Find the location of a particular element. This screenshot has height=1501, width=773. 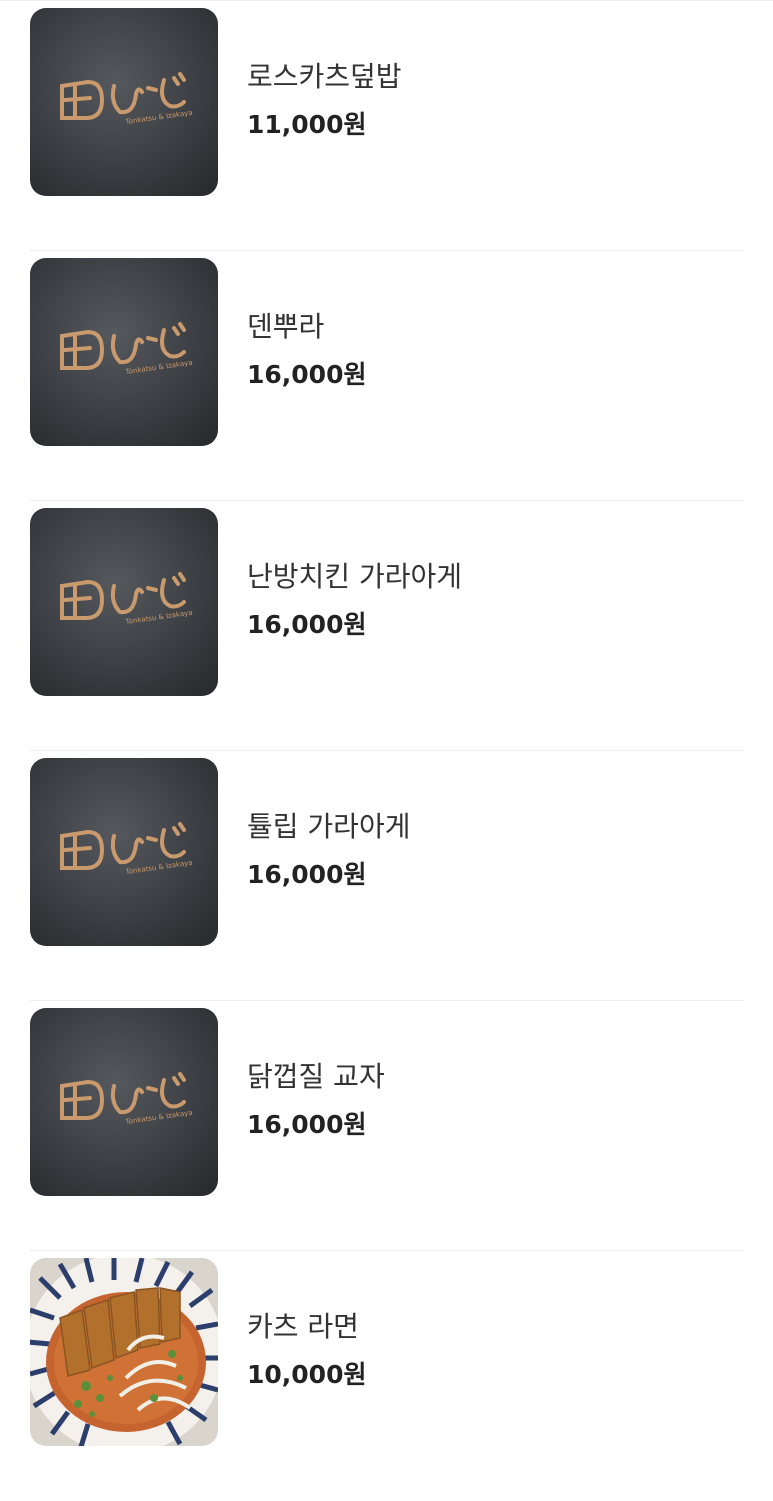

menu-item-name: 닭껍질 교자 is located at coordinates (316, 1076).